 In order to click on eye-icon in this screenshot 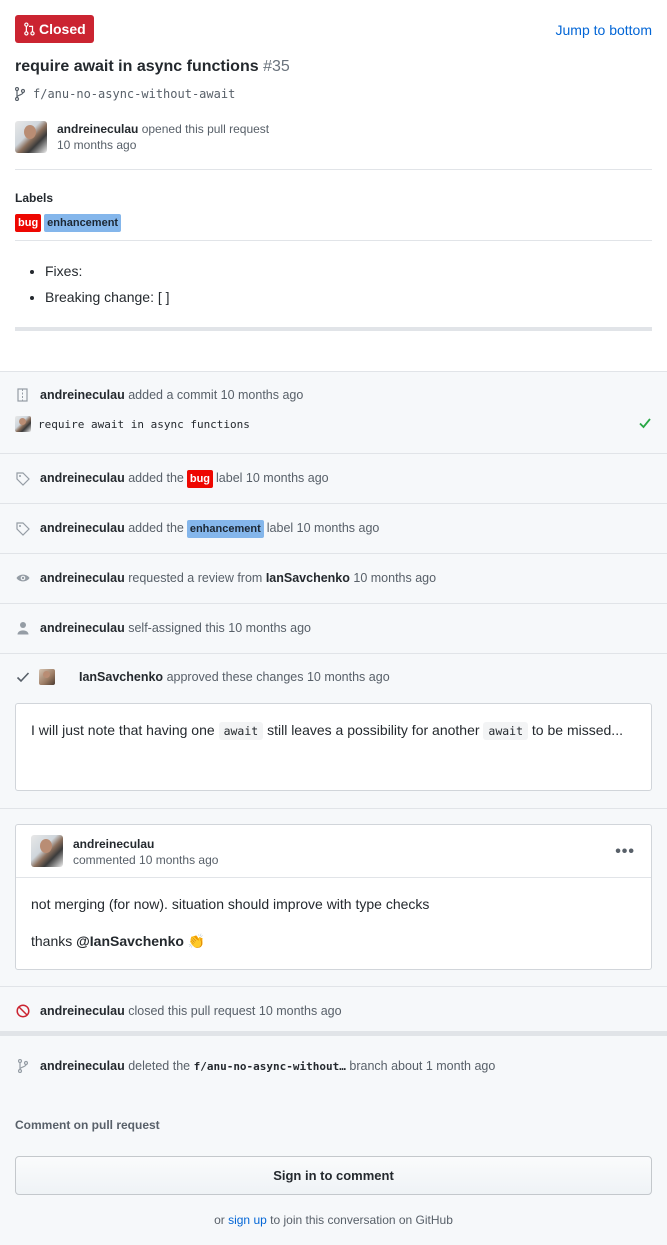, I will do `click(23, 578)`.